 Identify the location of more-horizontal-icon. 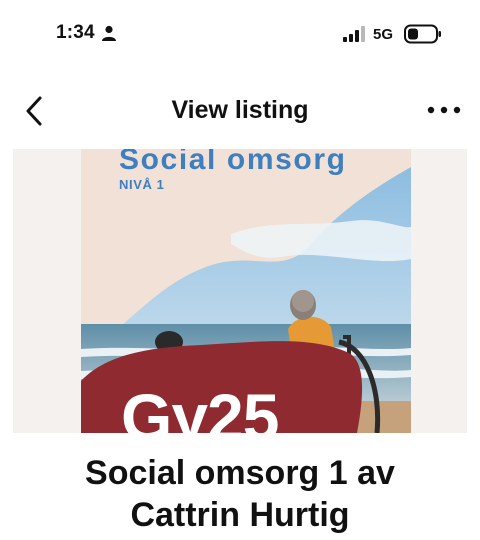
(444, 110).